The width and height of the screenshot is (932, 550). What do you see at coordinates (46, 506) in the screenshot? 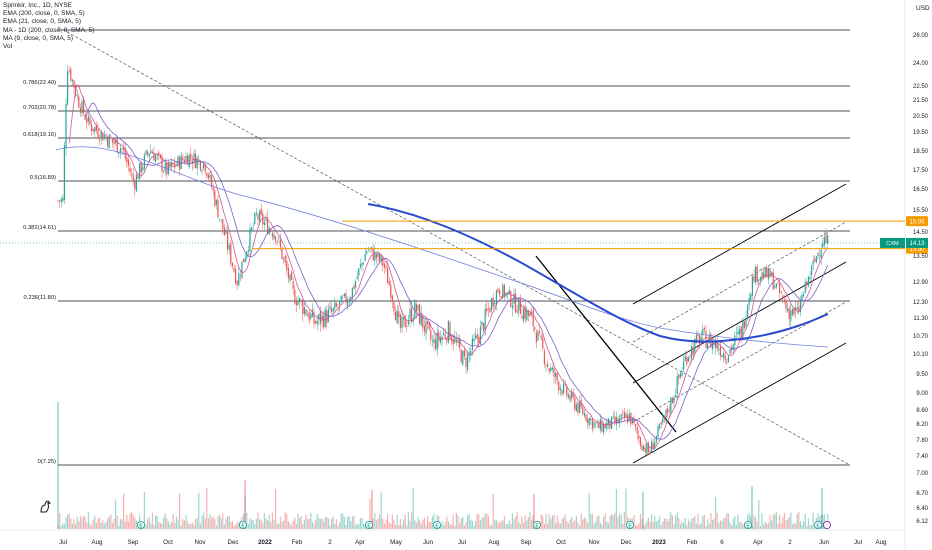
I see `tradingview-logo-icon` at bounding box center [46, 506].